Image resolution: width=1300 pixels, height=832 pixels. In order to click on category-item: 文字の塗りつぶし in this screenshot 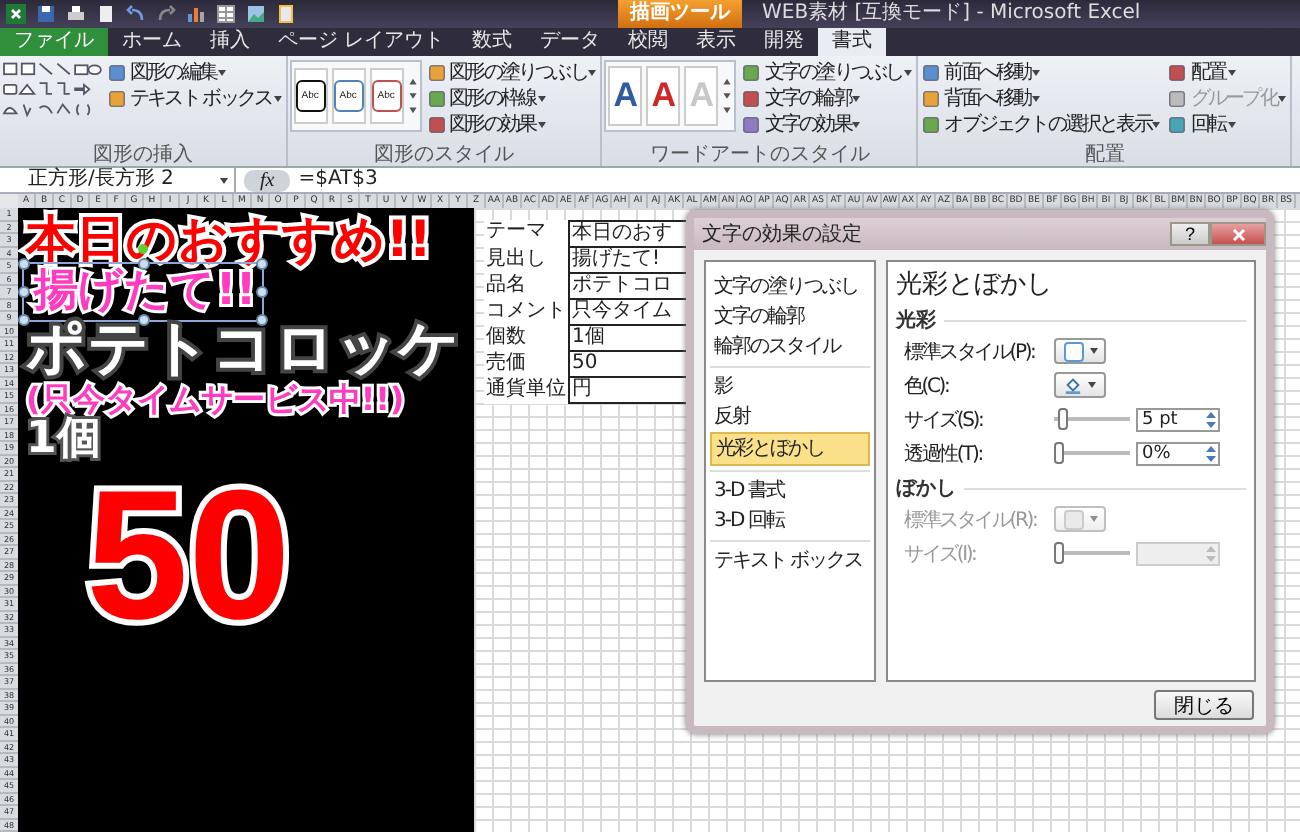, I will do `click(790, 287)`.